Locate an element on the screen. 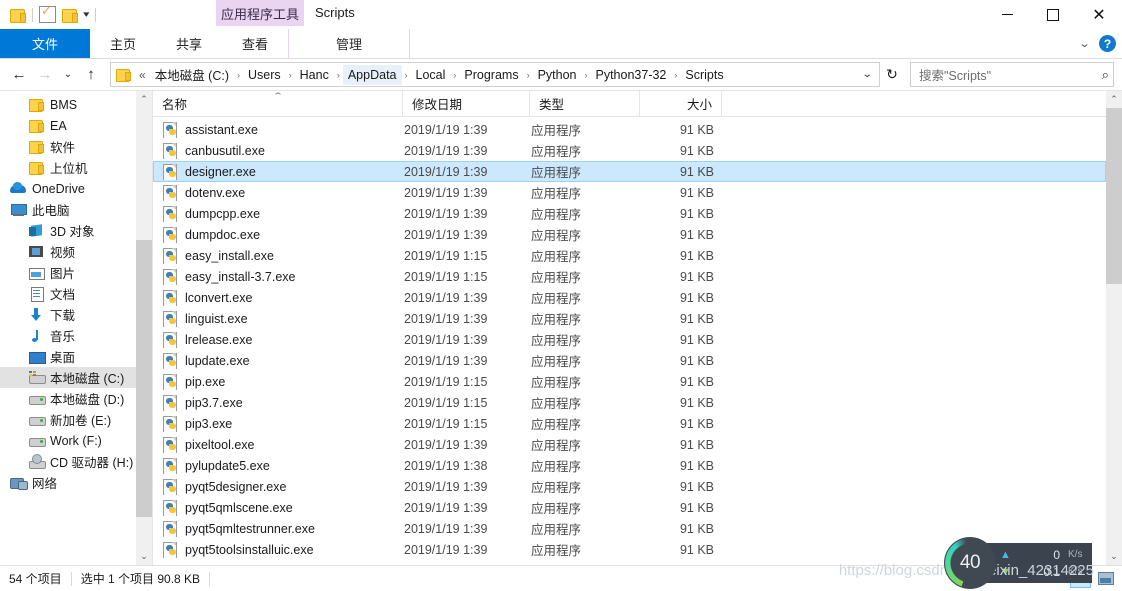 The height and width of the screenshot is (591, 1122). table-row: dotenv.exe 2019/1/19 1:39 应用程序 91 KB is located at coordinates (629, 192).